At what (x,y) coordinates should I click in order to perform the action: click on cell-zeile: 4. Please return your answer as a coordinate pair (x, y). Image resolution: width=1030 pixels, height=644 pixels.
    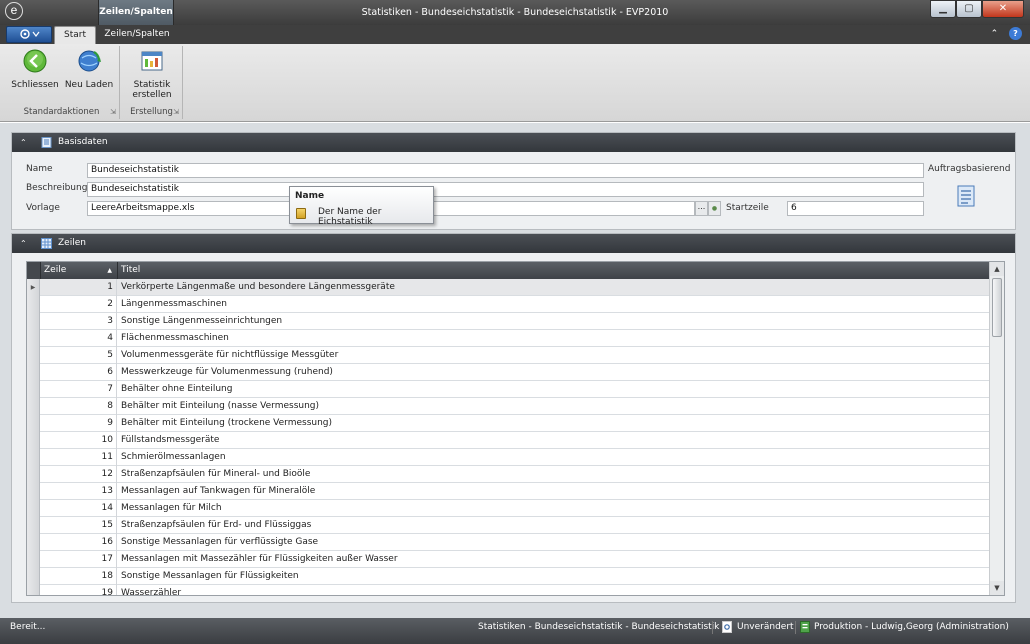
    Looking at the image, I should click on (79, 338).